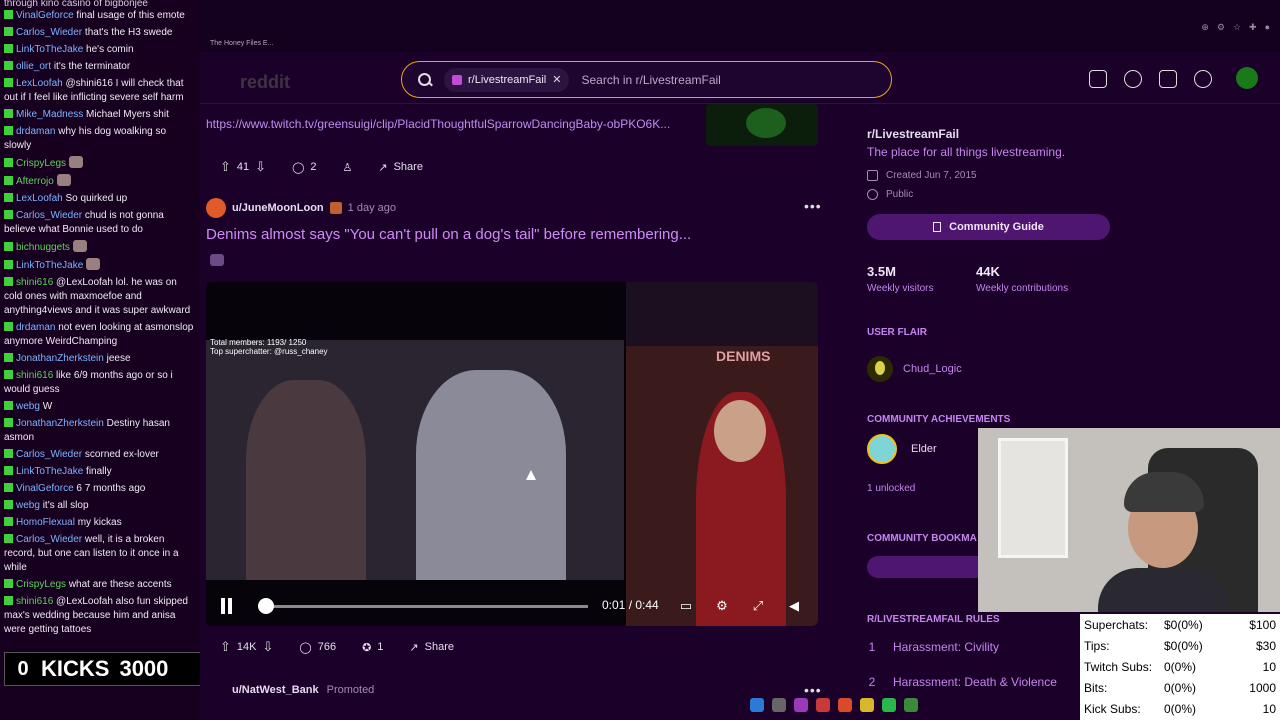  Describe the element at coordinates (227, 606) in the screenshot. I see `pause-icon` at that location.